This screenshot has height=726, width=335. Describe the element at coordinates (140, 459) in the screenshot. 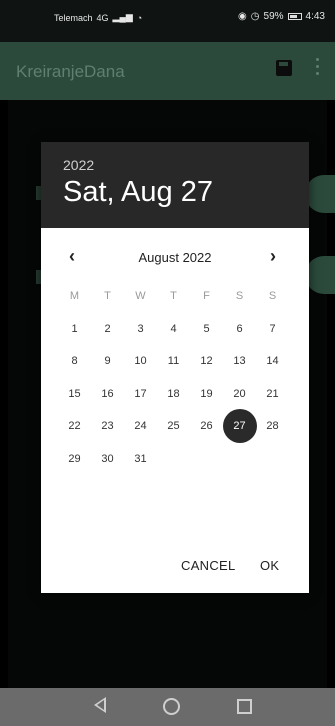

I see `day-cell: 31` at that location.